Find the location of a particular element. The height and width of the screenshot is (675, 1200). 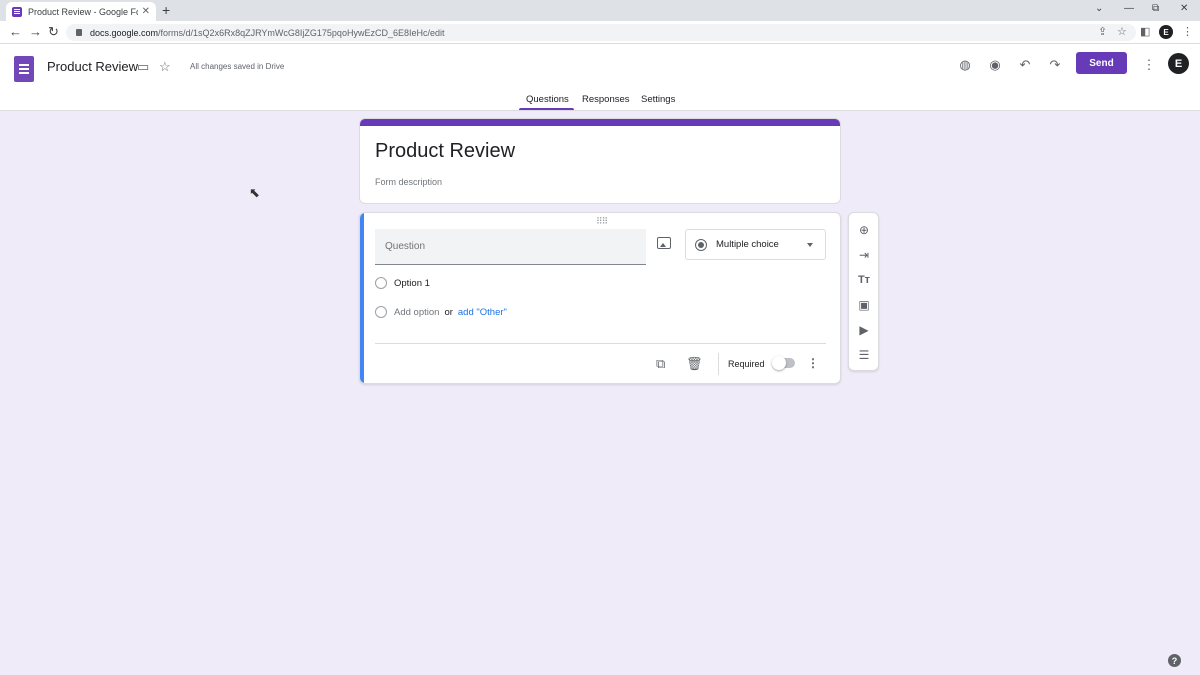

mouse-cursor-icon: ⬉ is located at coordinates (254, 192).